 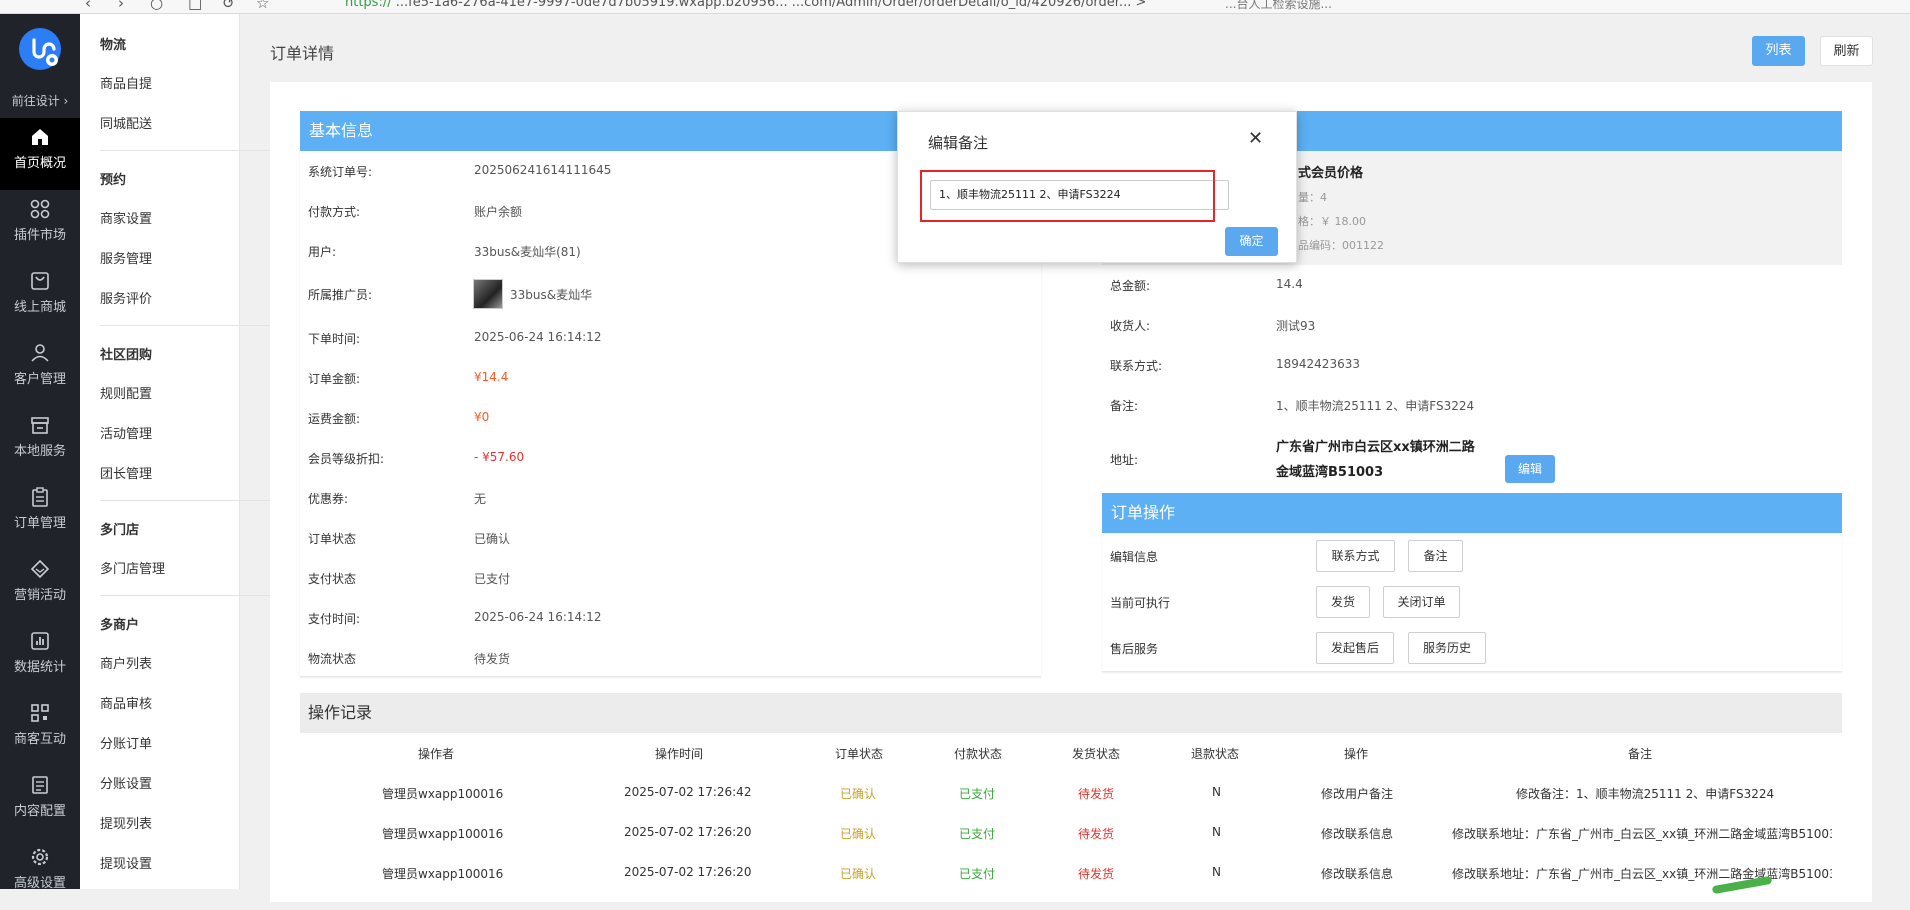 What do you see at coordinates (1447, 648) in the screenshot?
I see `service-history-button: 服务历史` at bounding box center [1447, 648].